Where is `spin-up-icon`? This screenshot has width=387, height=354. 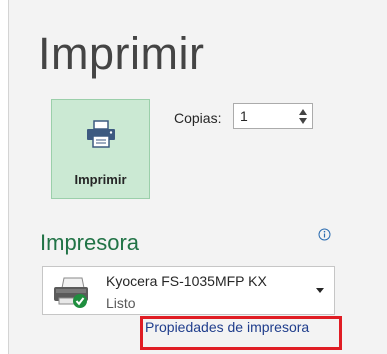
spin-up-icon is located at coordinates (303, 112).